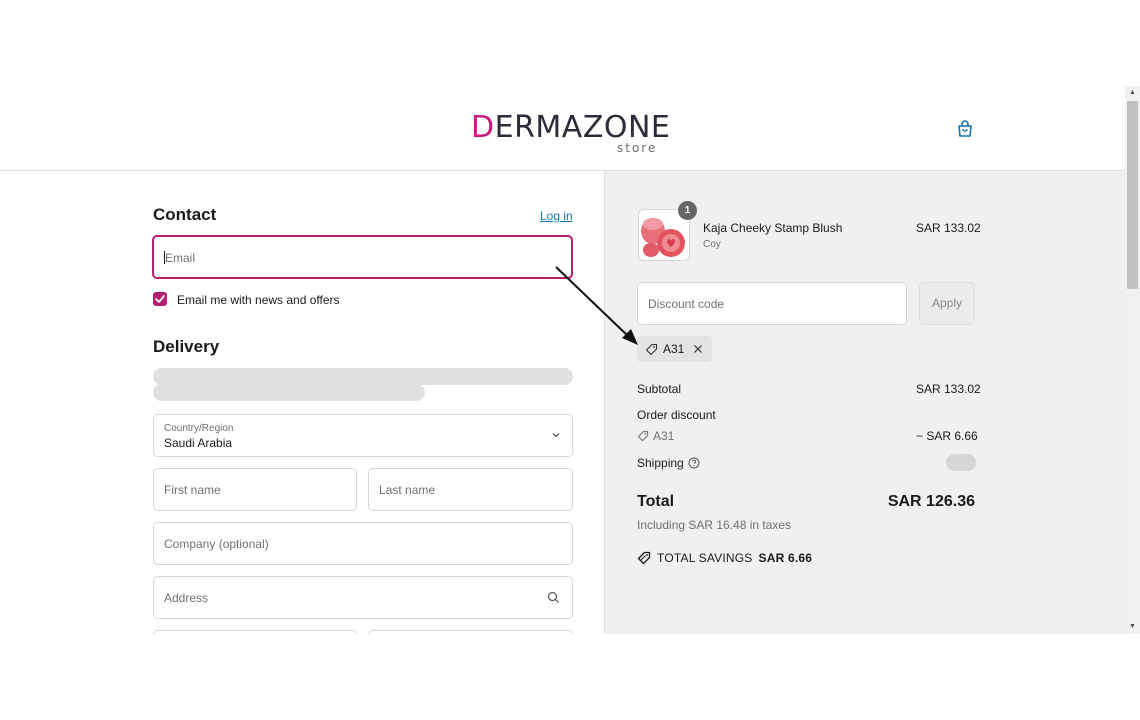 The width and height of the screenshot is (1140, 720). What do you see at coordinates (698, 349) in the screenshot?
I see `remove-discount-icon` at bounding box center [698, 349].